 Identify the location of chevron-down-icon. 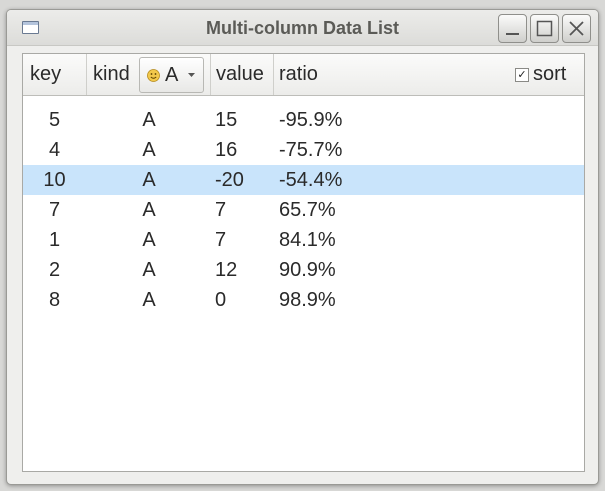
(191, 75).